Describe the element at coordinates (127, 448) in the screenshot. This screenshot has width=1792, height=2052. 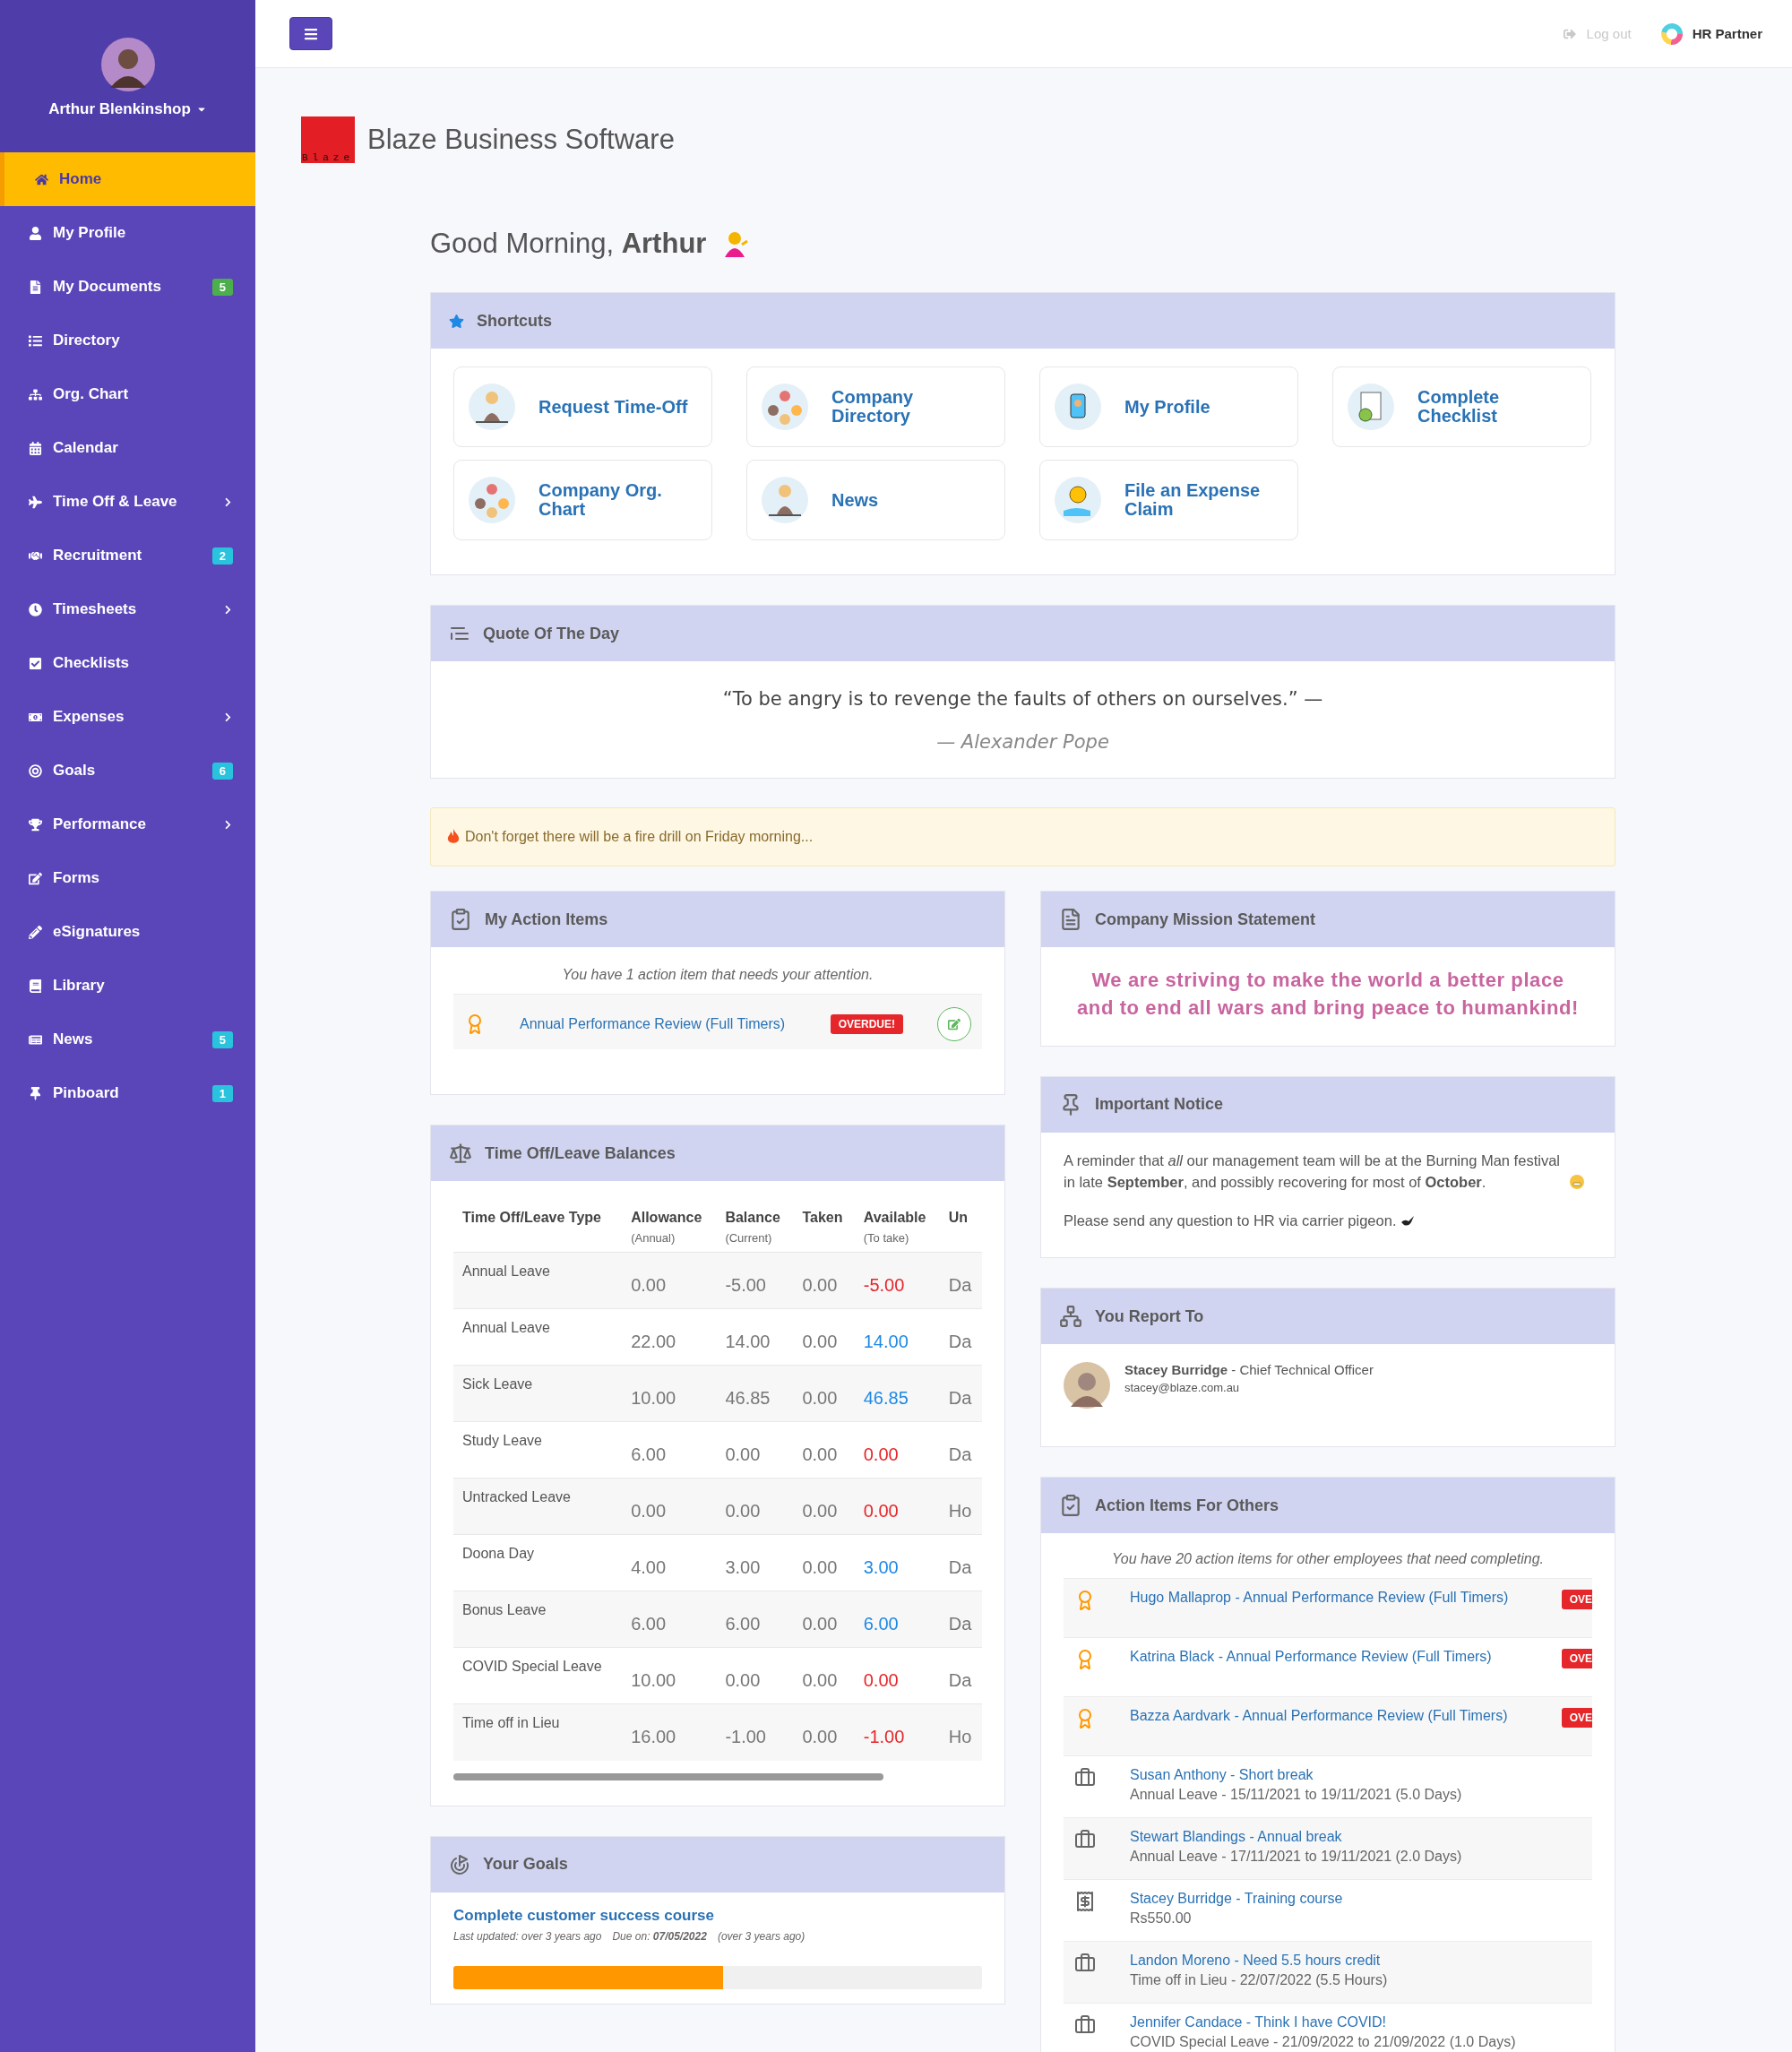
I see `sidebar-item: Calendar` at that location.